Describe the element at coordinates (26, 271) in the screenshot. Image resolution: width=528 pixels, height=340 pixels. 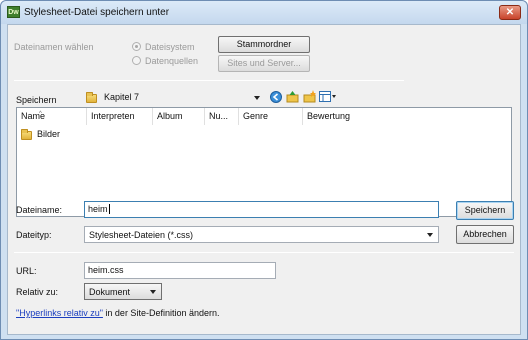
I see `url-label: URL:` at that location.